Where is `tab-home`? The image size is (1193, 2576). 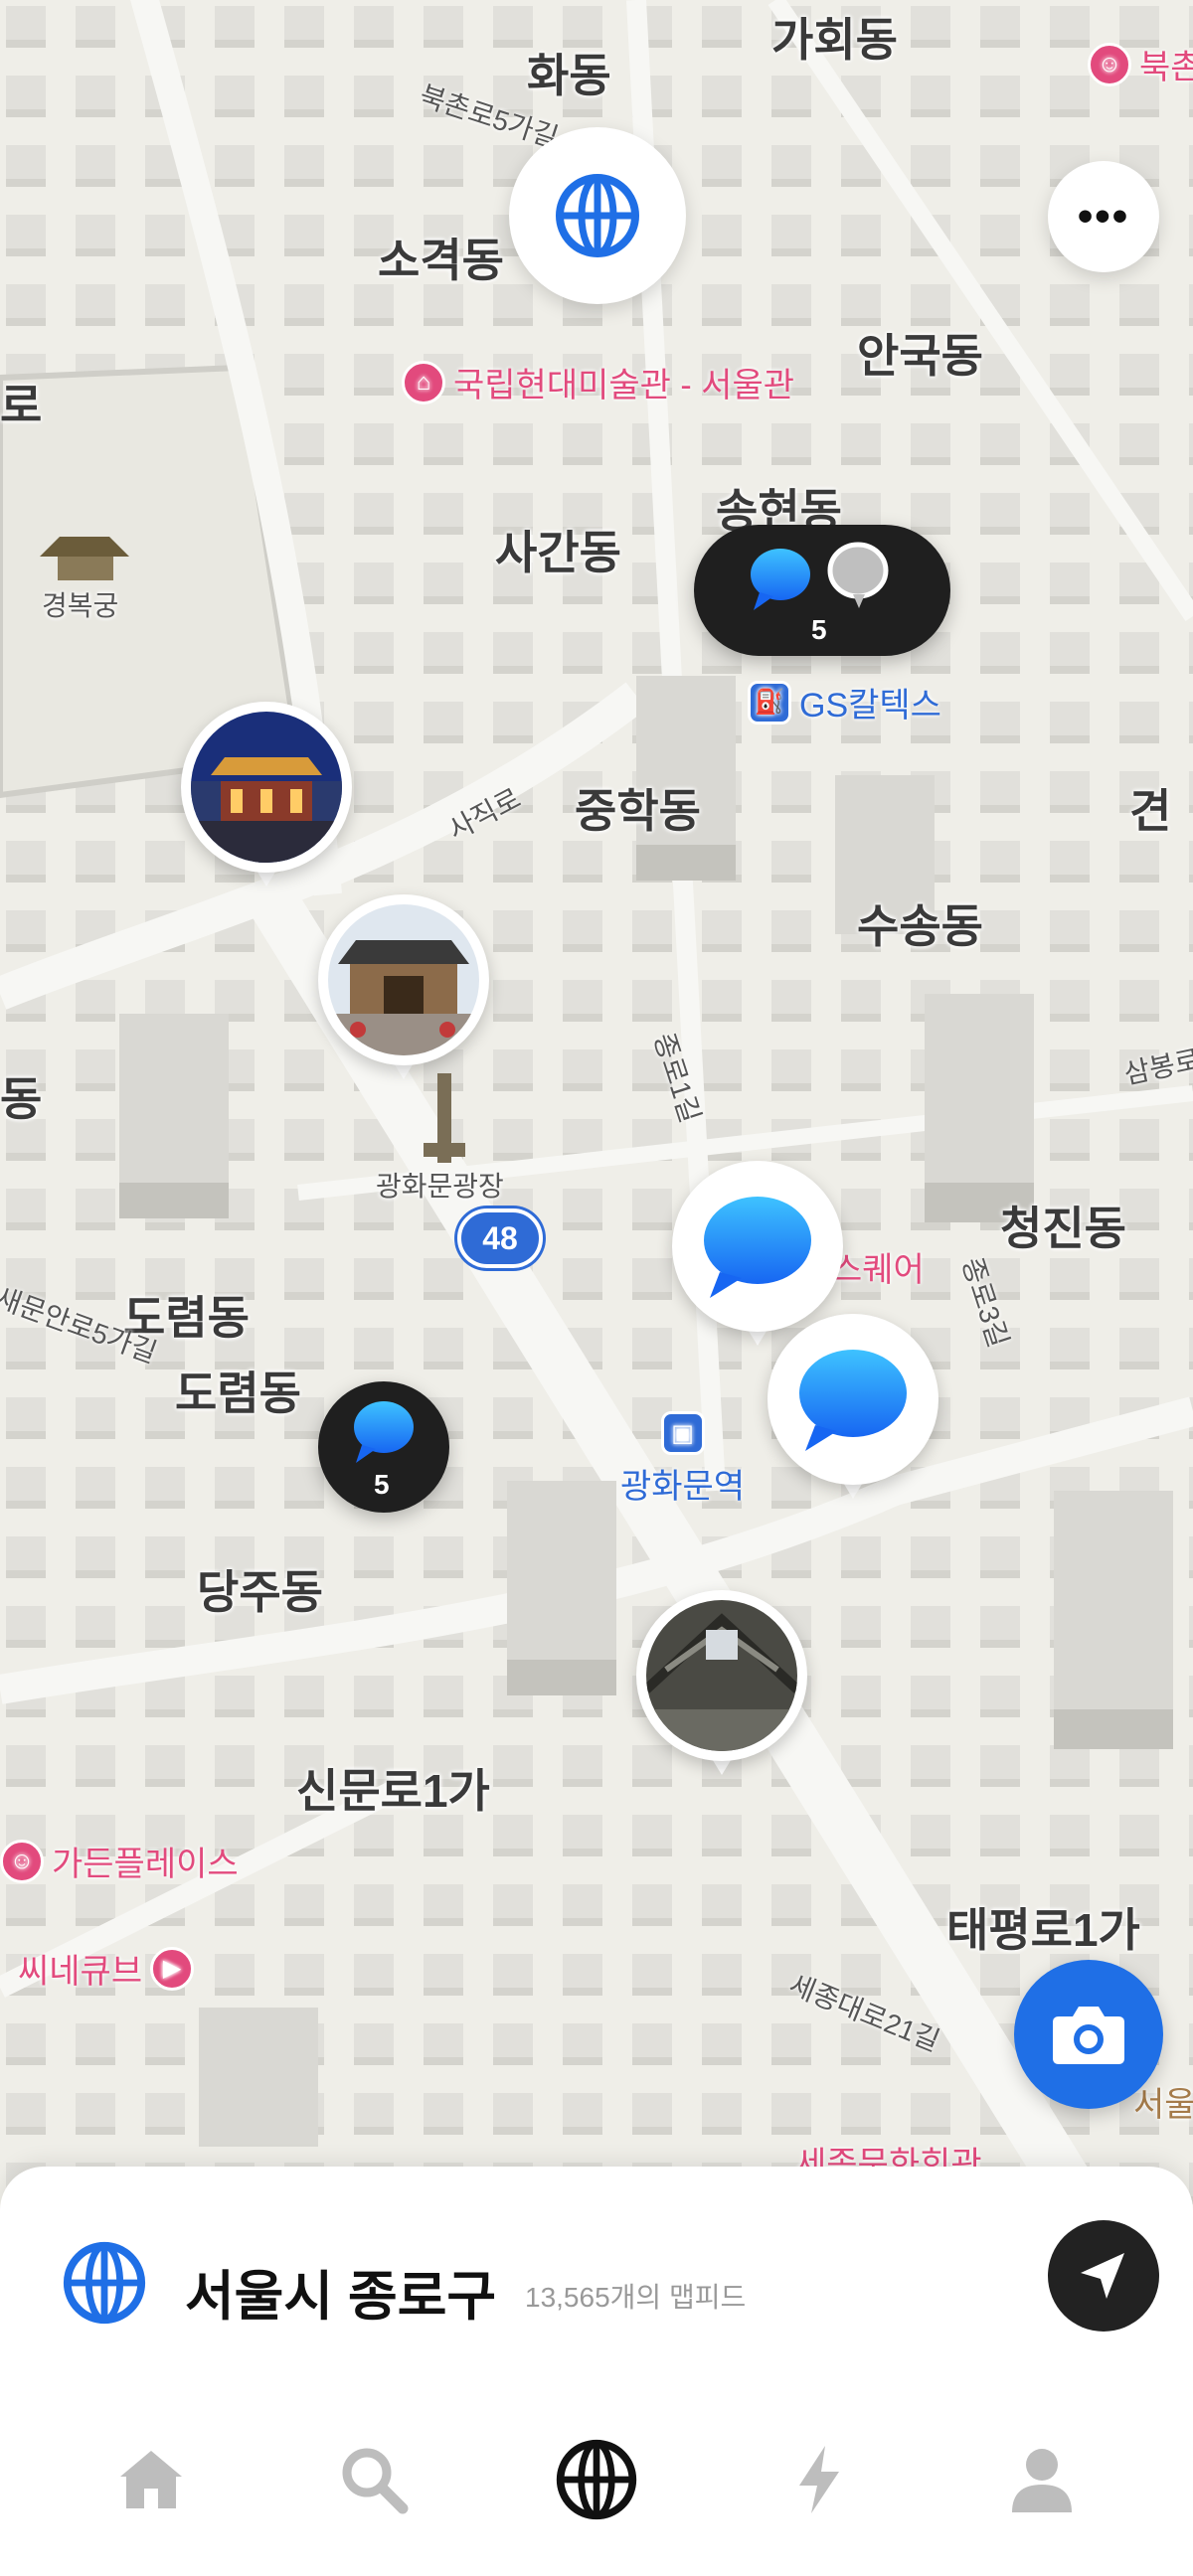
tab-home is located at coordinates (151, 2479).